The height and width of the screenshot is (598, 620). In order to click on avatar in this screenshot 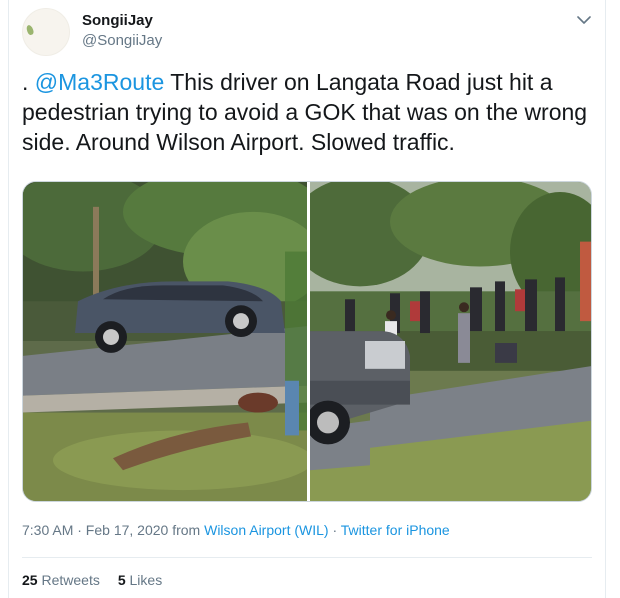, I will do `click(46, 32)`.